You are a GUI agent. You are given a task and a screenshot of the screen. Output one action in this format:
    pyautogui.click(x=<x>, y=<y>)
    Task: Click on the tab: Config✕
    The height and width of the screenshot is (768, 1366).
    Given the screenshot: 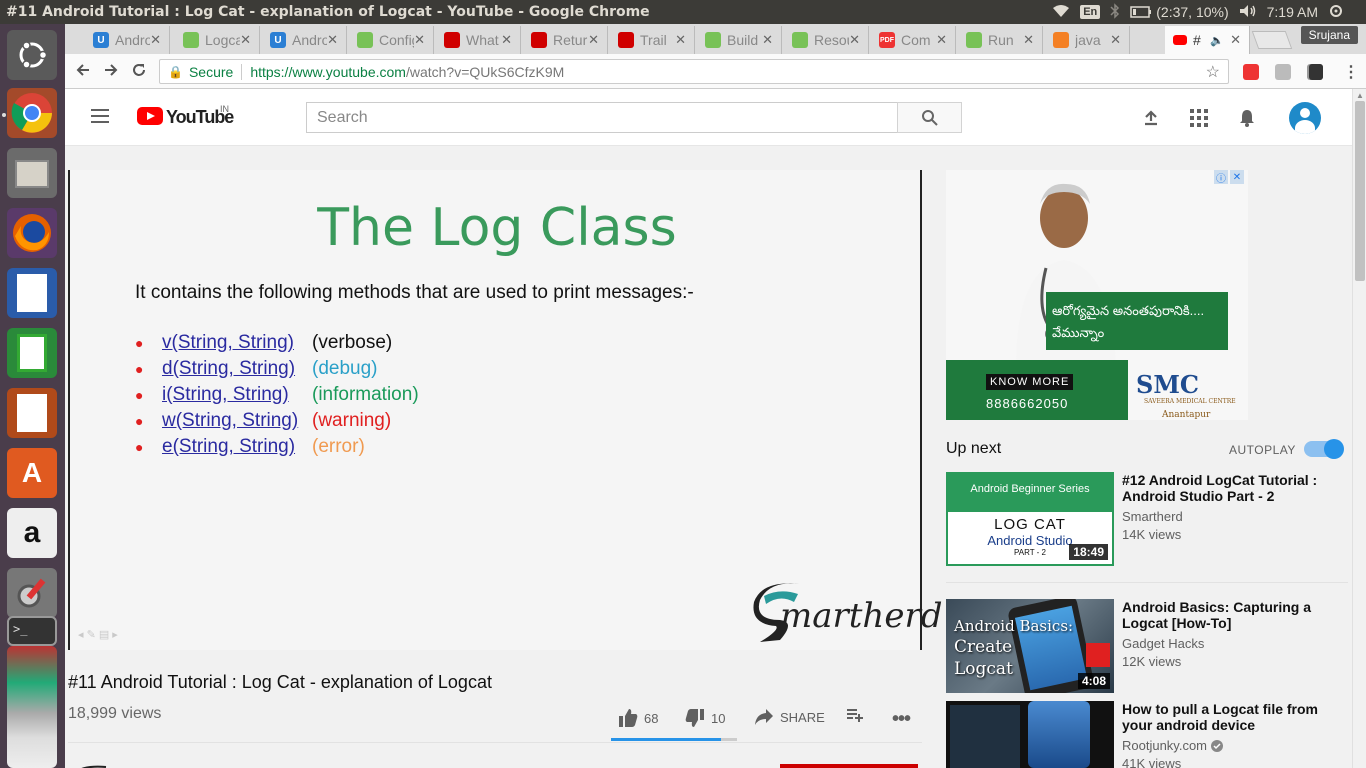 What is the action you would take?
    pyautogui.click(x=391, y=40)
    